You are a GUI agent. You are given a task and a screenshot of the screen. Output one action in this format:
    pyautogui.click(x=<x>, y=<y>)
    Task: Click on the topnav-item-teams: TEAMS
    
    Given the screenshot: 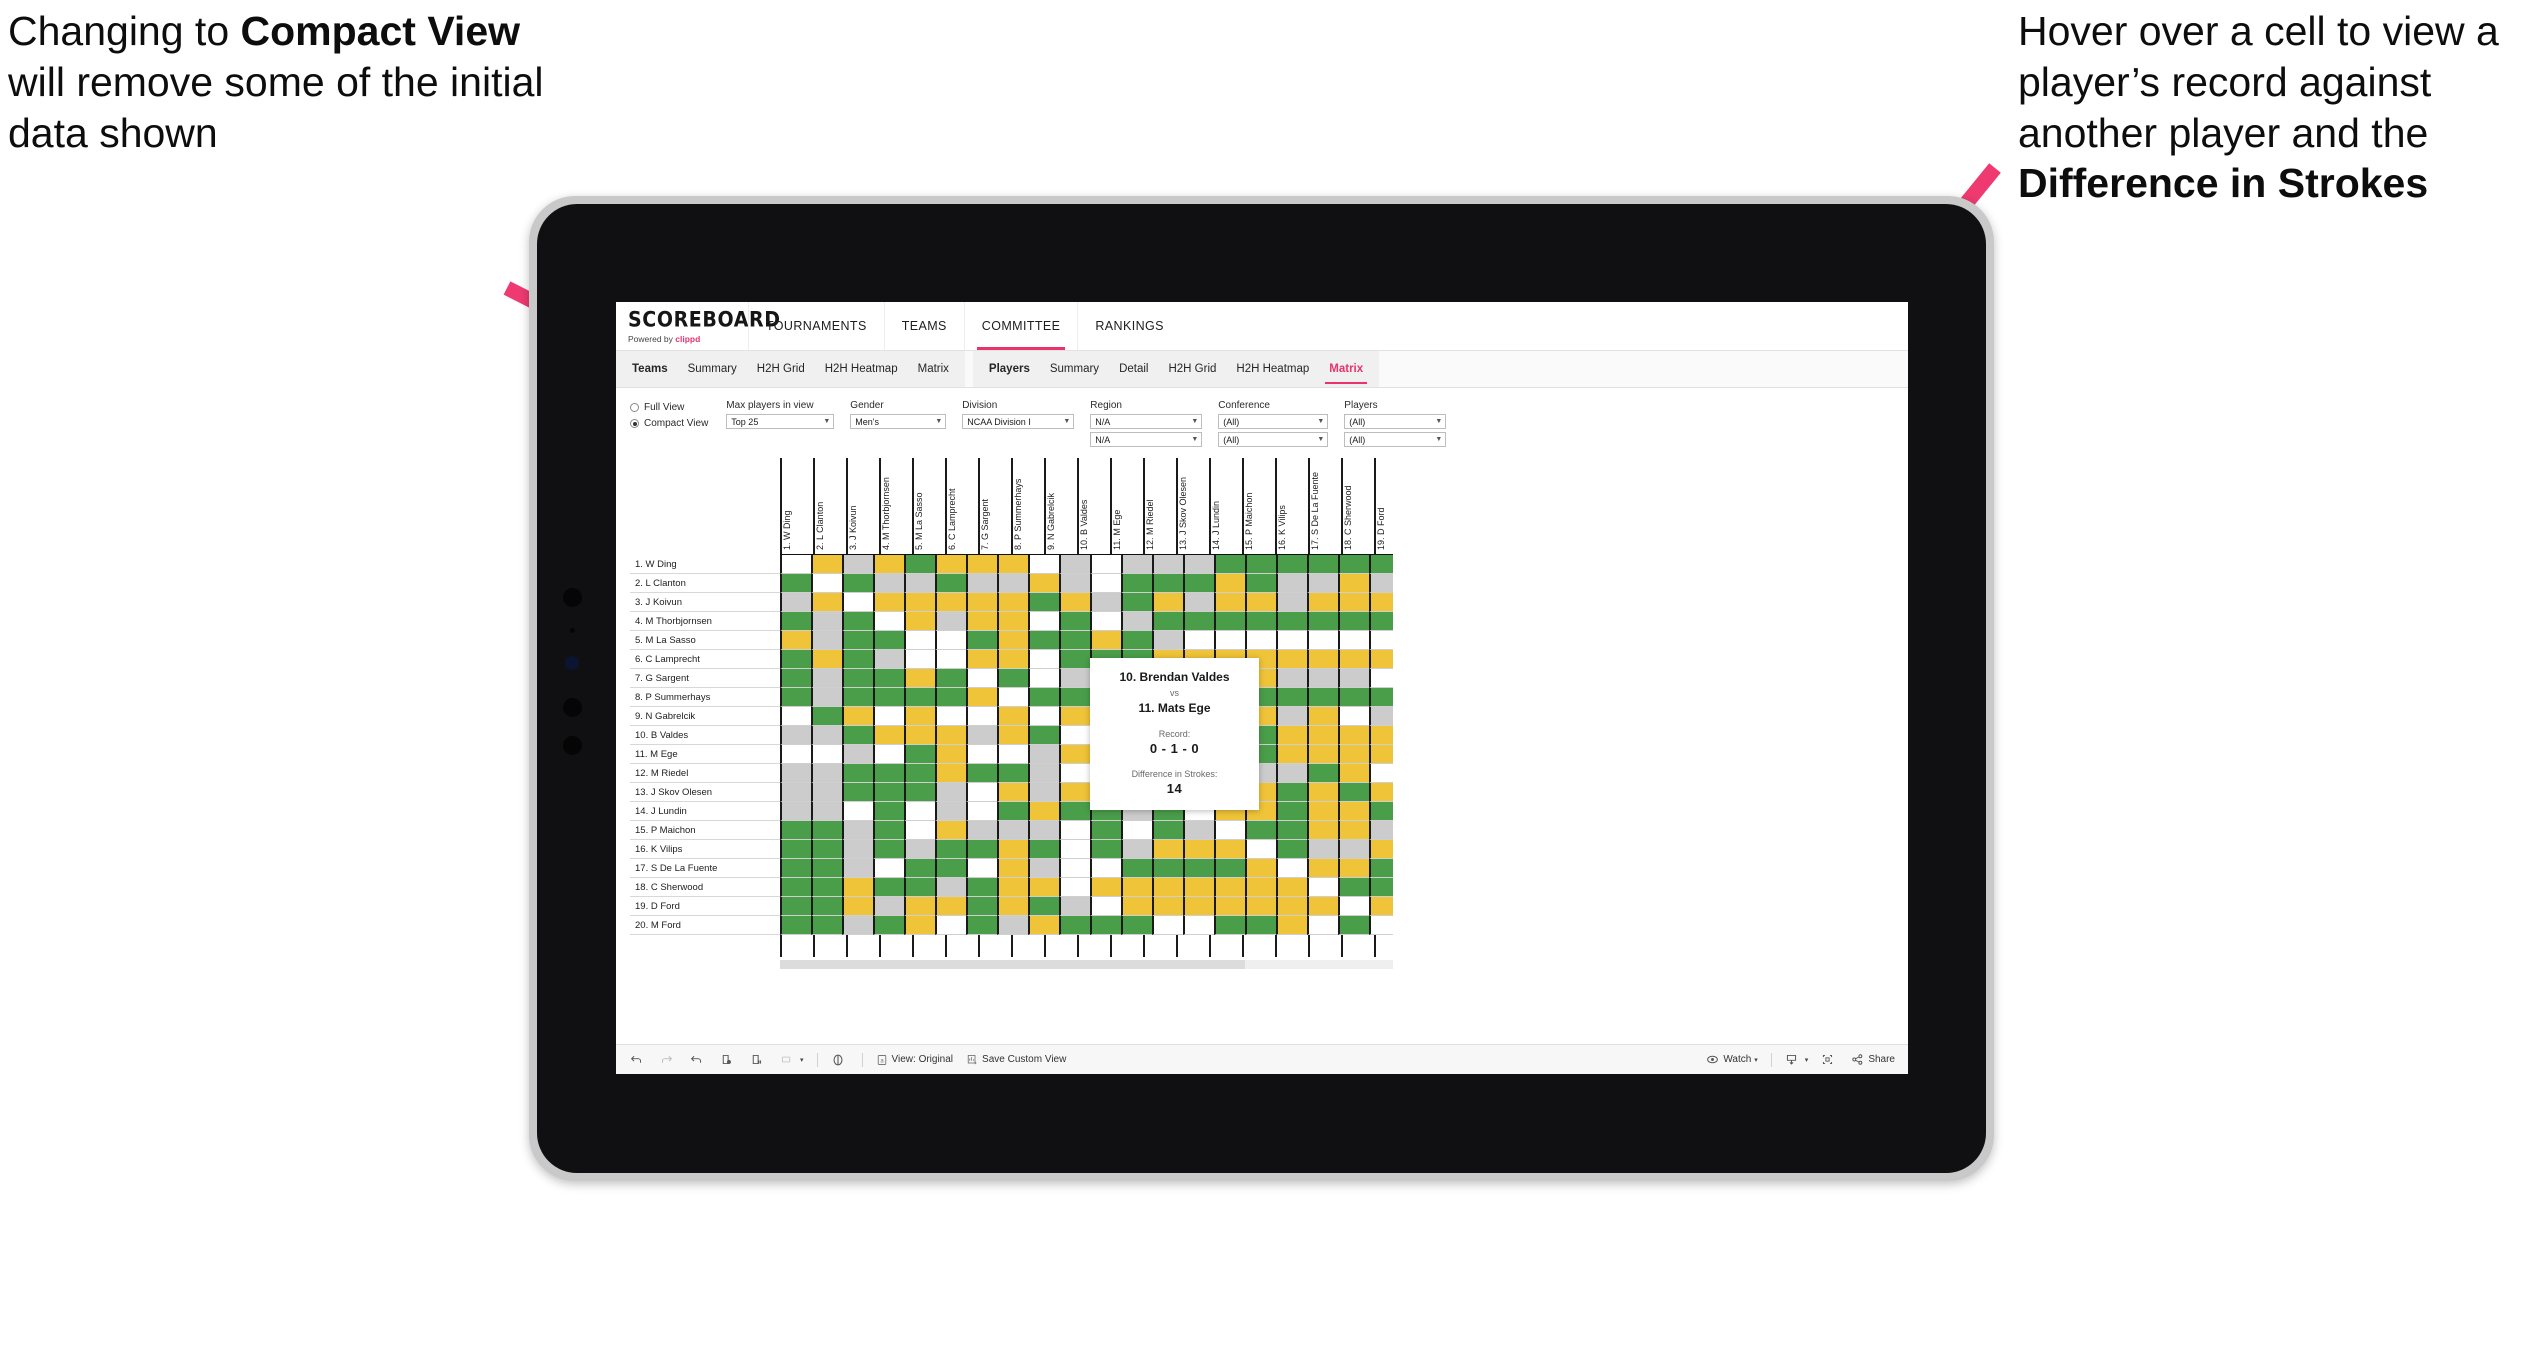 What is the action you would take?
    pyautogui.click(x=923, y=326)
    